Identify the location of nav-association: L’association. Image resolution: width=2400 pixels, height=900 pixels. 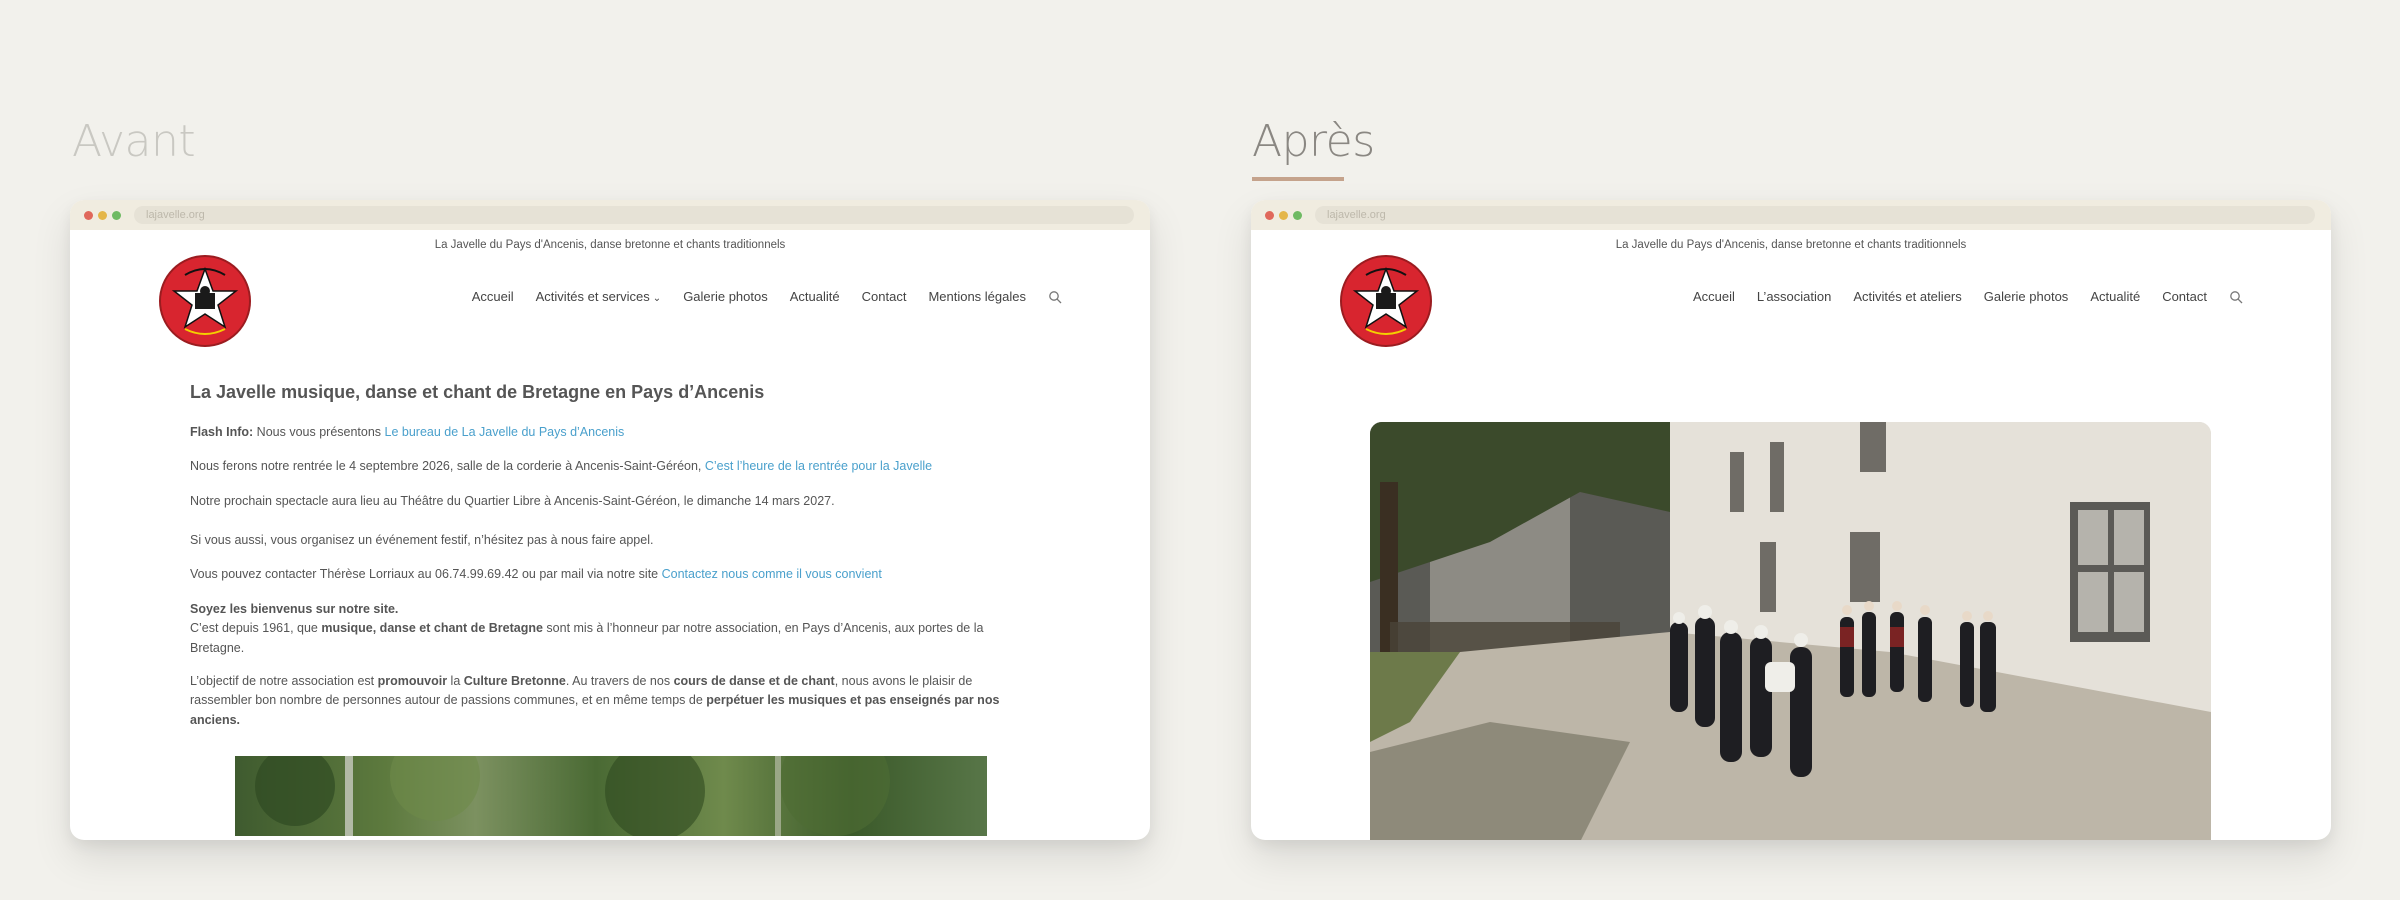
(1794, 296).